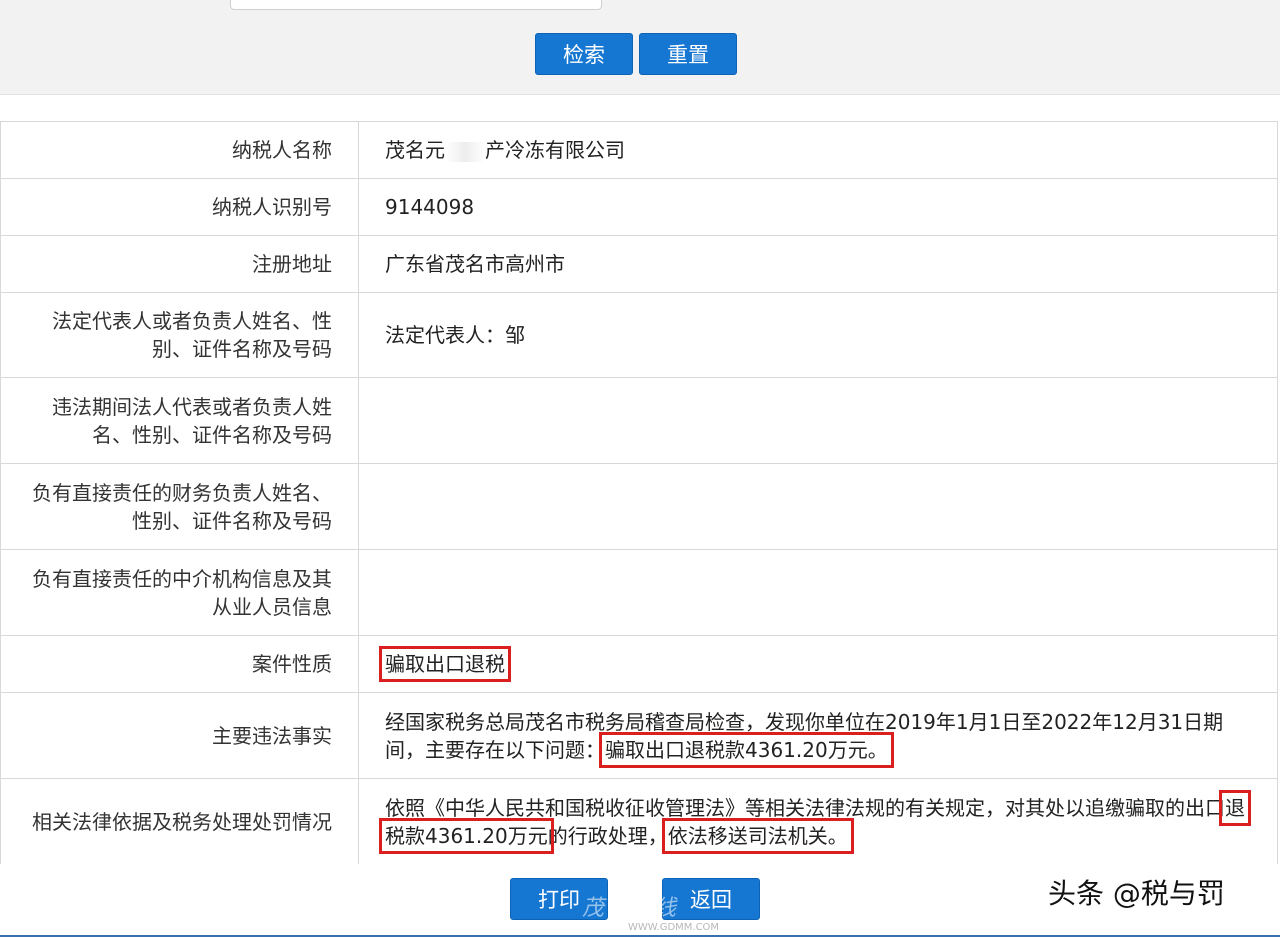 The image size is (1280, 937). I want to click on row-label: 案件性质, so click(179, 664).